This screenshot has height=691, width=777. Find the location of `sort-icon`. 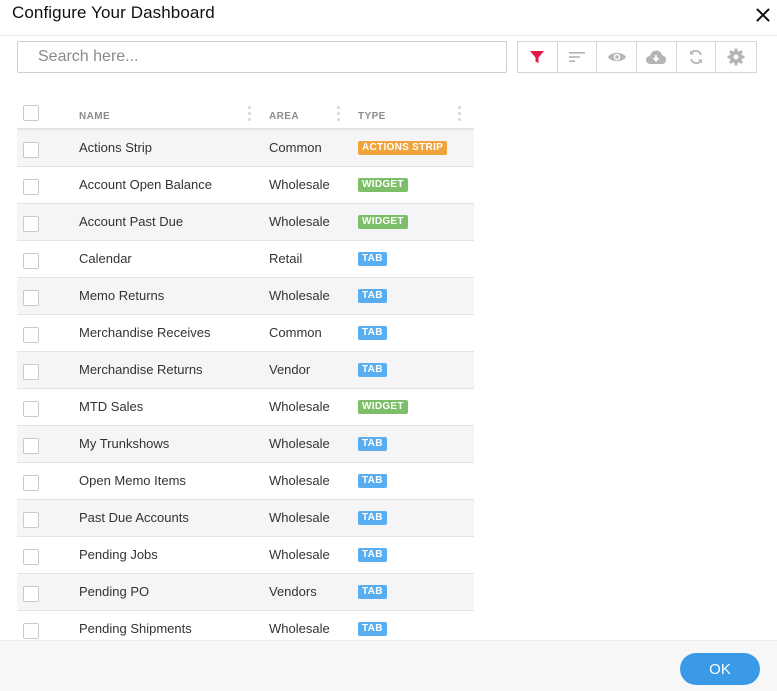

sort-icon is located at coordinates (577, 57).